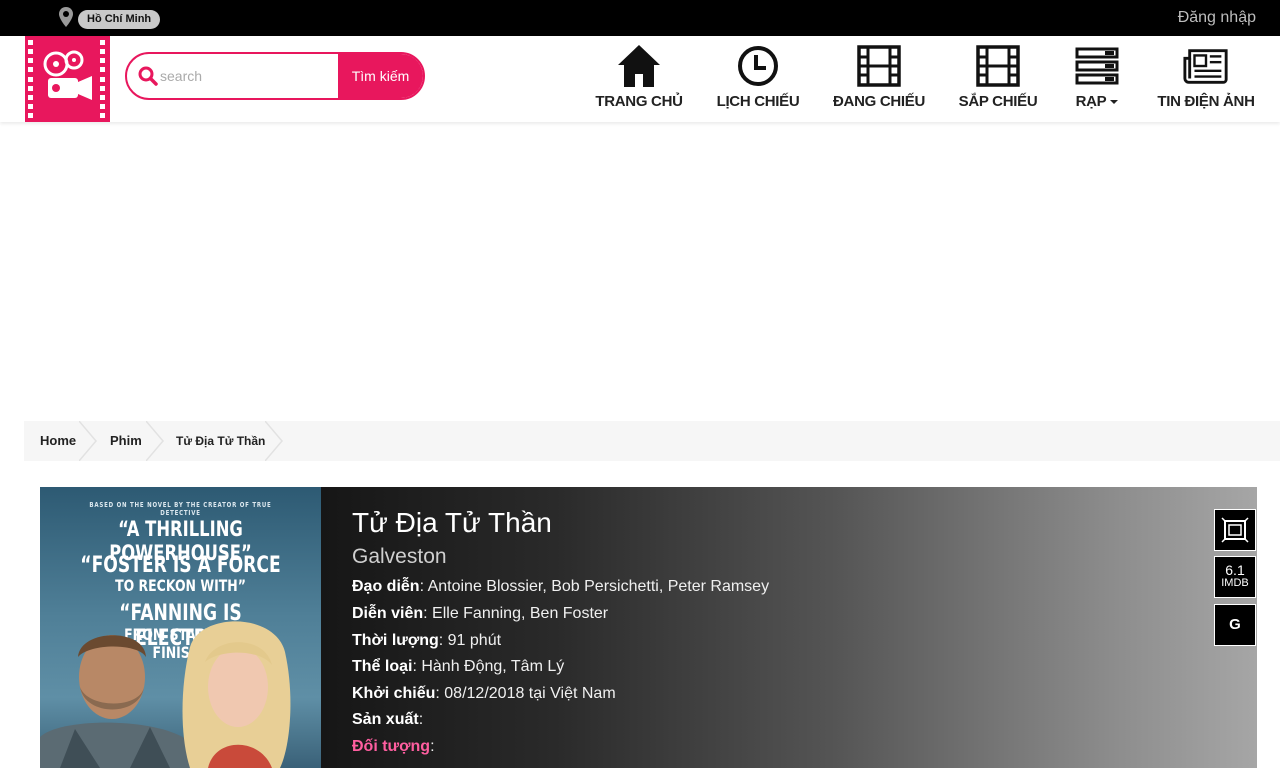  Describe the element at coordinates (758, 101) in the screenshot. I see `nav-showtimes-label: LỊCH CHIẾU` at that location.